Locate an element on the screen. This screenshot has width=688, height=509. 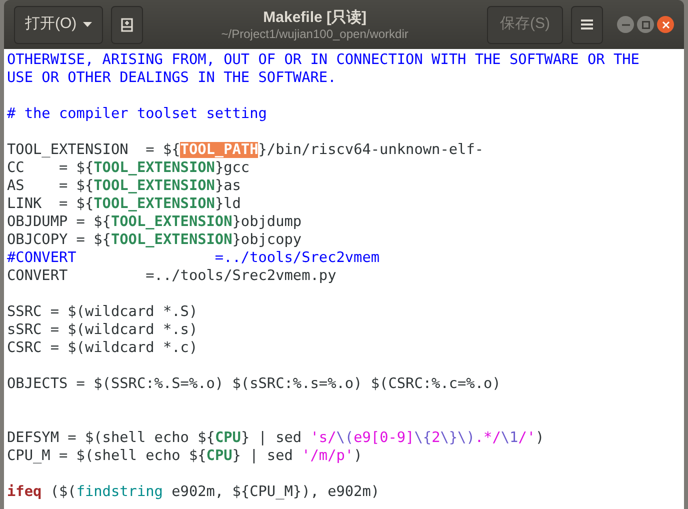
close-button is located at coordinates (665, 24).